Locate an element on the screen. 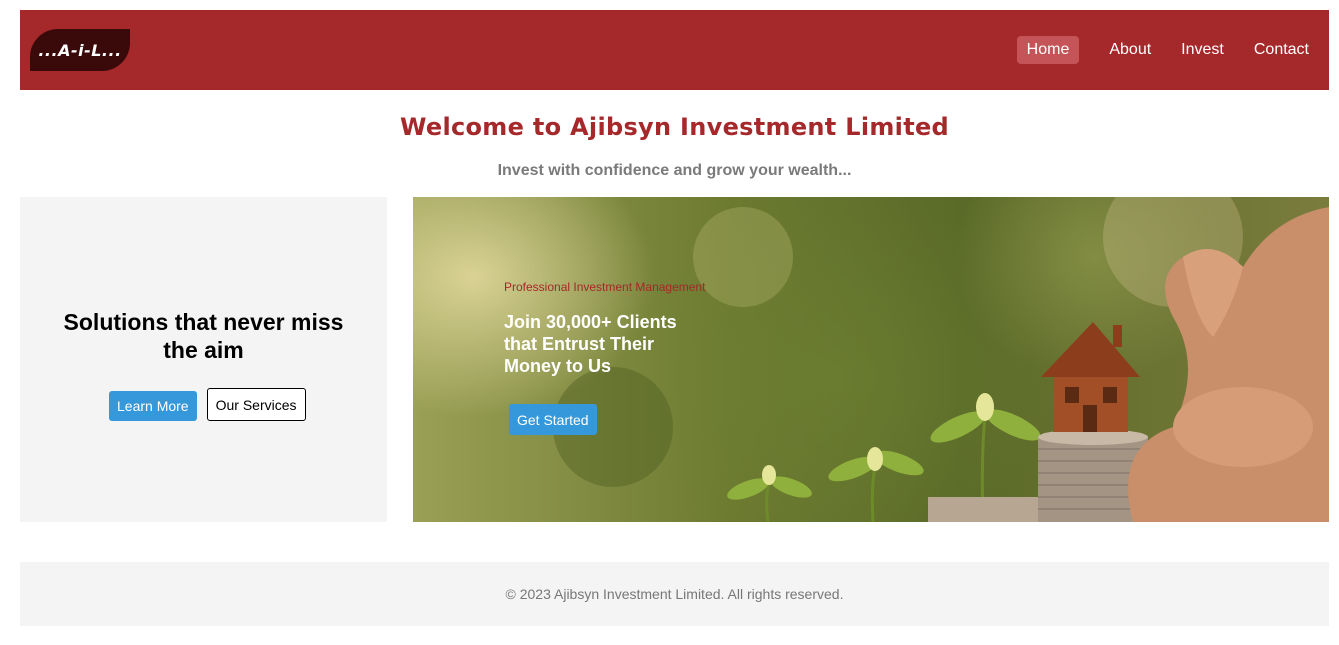  intro-title: Solutions that never miss the aim is located at coordinates (203, 336).